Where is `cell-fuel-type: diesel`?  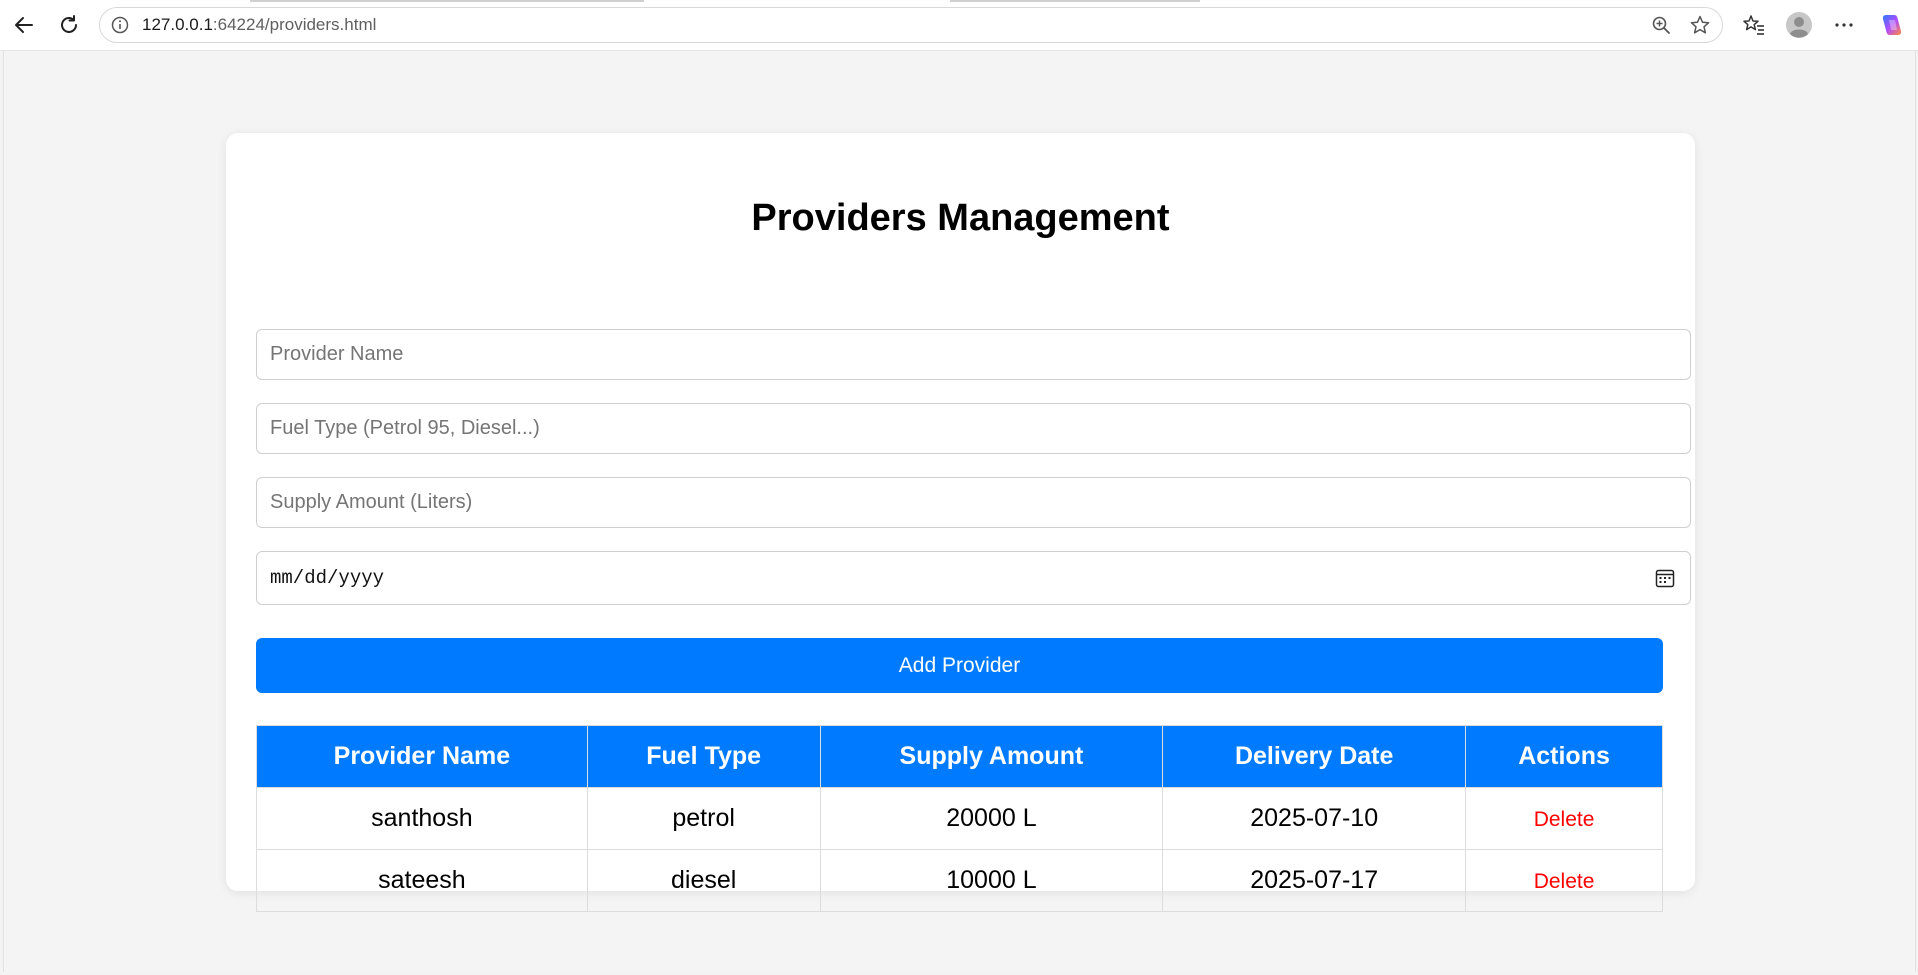
cell-fuel-type: diesel is located at coordinates (703, 880).